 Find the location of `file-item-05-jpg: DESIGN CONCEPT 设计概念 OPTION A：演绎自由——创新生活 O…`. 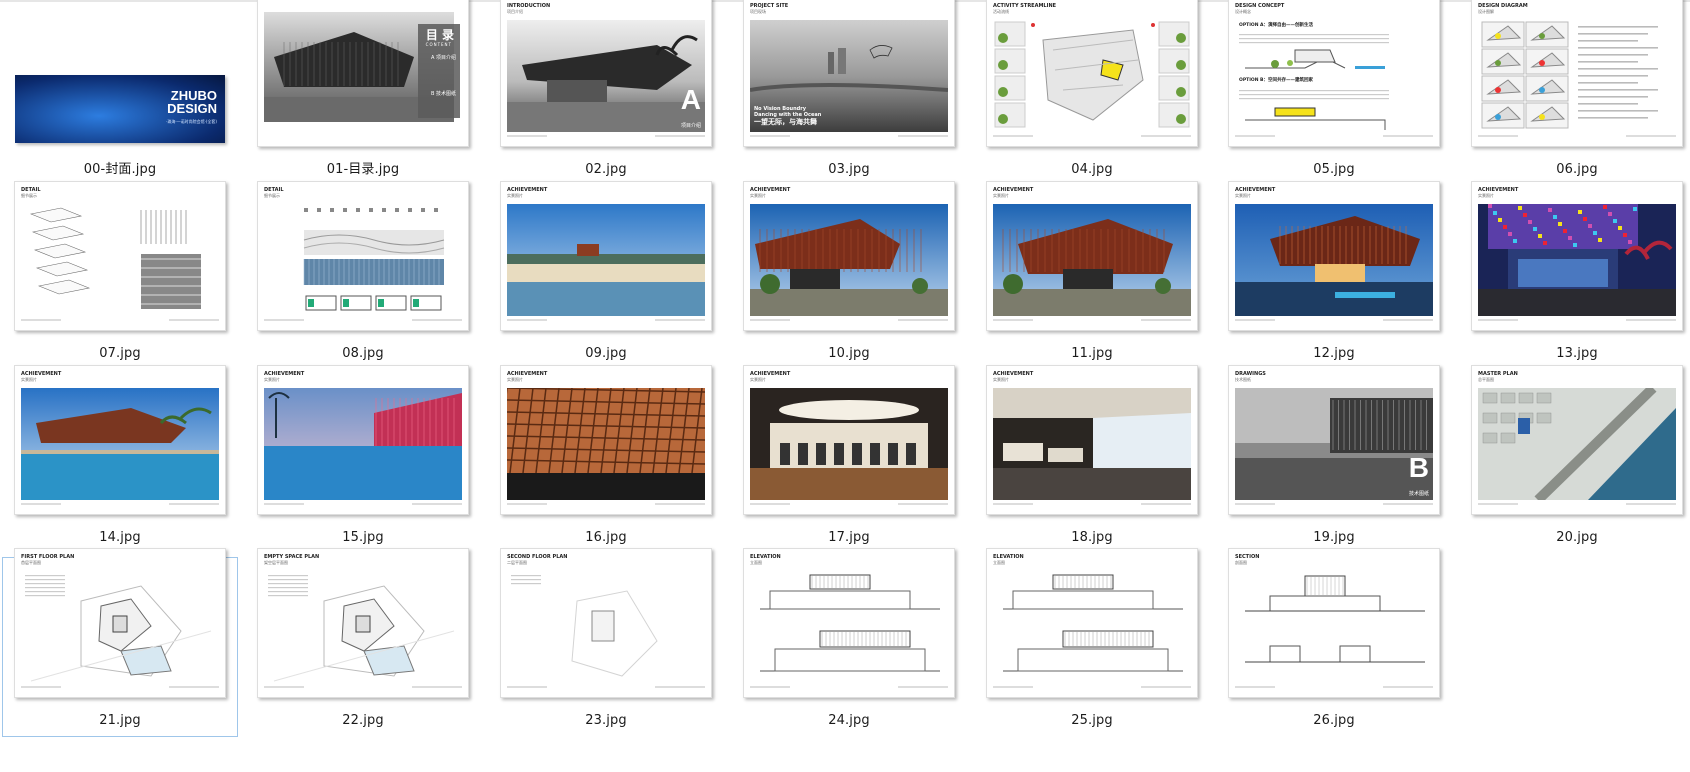

file-item-05-jpg: DESIGN CONCEPT 设计概念 OPTION A：演绎自由——创新生活 O… is located at coordinates (1334, 93).